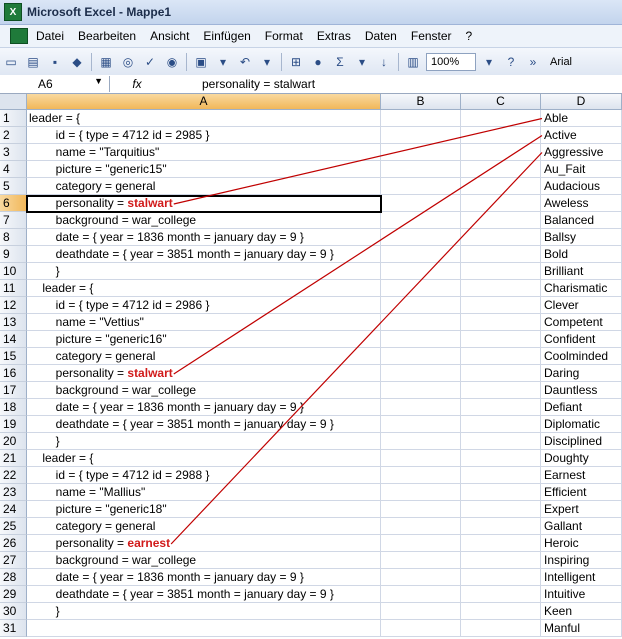 The image size is (622, 639). Describe the element at coordinates (204, 611) in the screenshot. I see `cell-a: }` at that location.